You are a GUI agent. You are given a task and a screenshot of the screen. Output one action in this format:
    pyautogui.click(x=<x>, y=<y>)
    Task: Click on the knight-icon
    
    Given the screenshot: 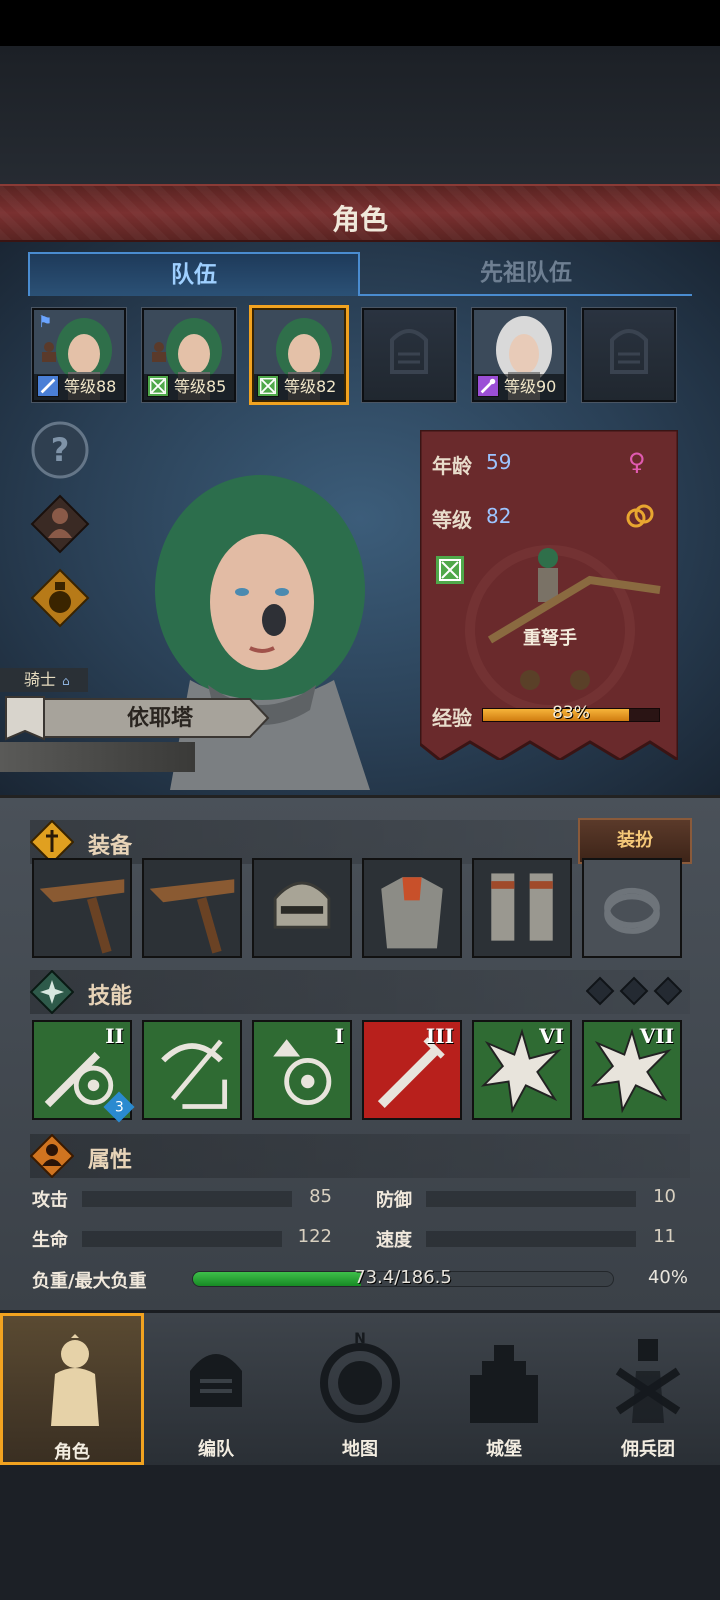 What is the action you would take?
    pyautogui.click(x=75, y=1380)
    